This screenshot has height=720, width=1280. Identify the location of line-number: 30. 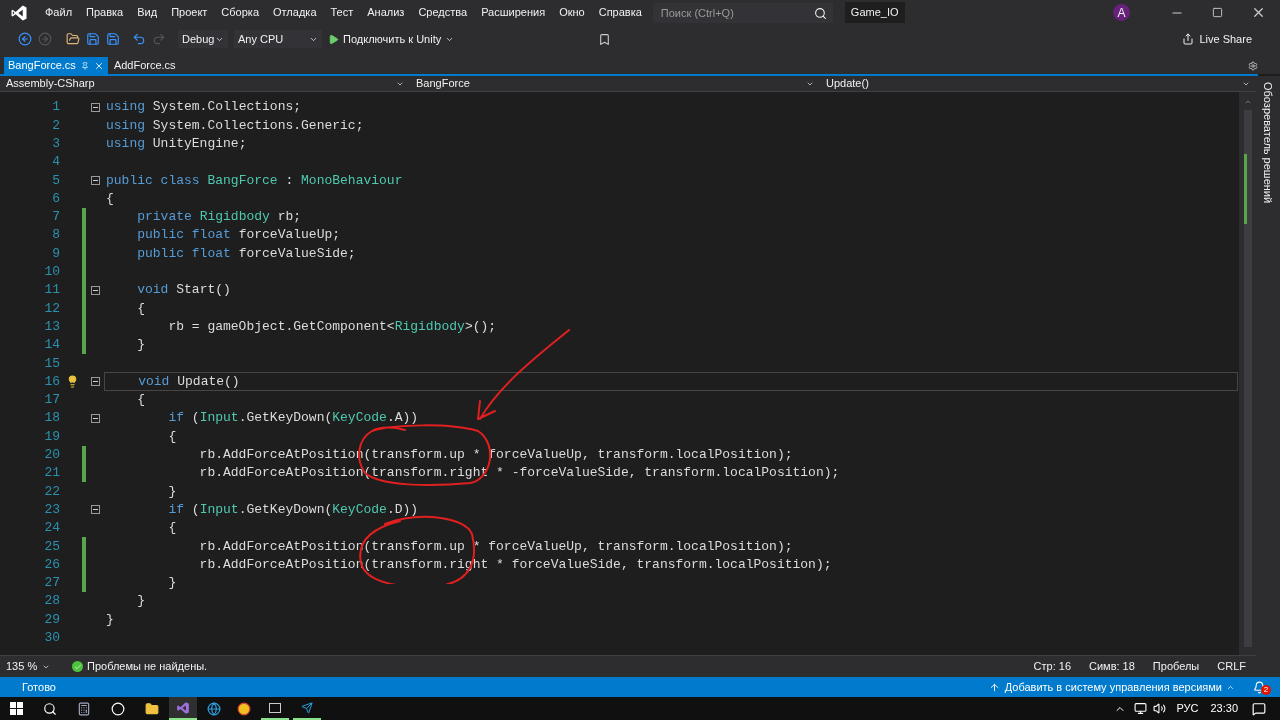
(52, 638).